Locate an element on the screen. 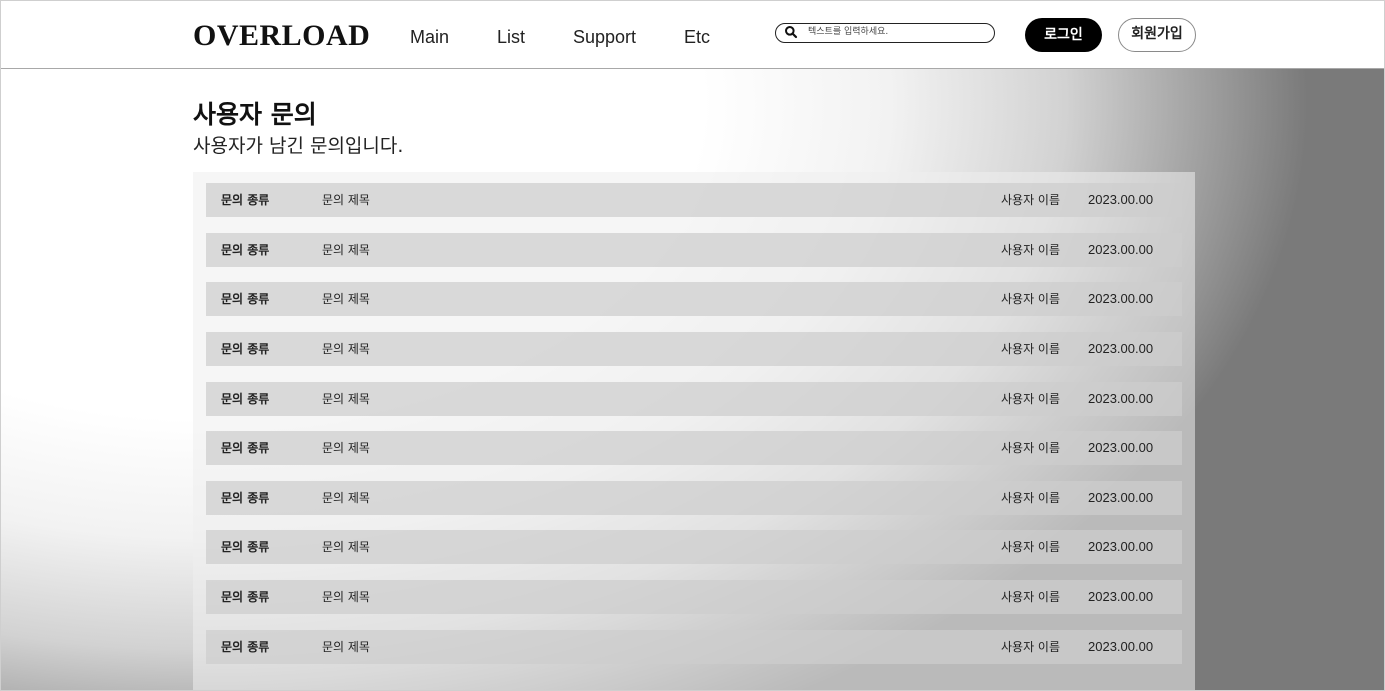 This screenshot has height=691, width=1385. page-title: 사용자 문의 is located at coordinates (255, 114).